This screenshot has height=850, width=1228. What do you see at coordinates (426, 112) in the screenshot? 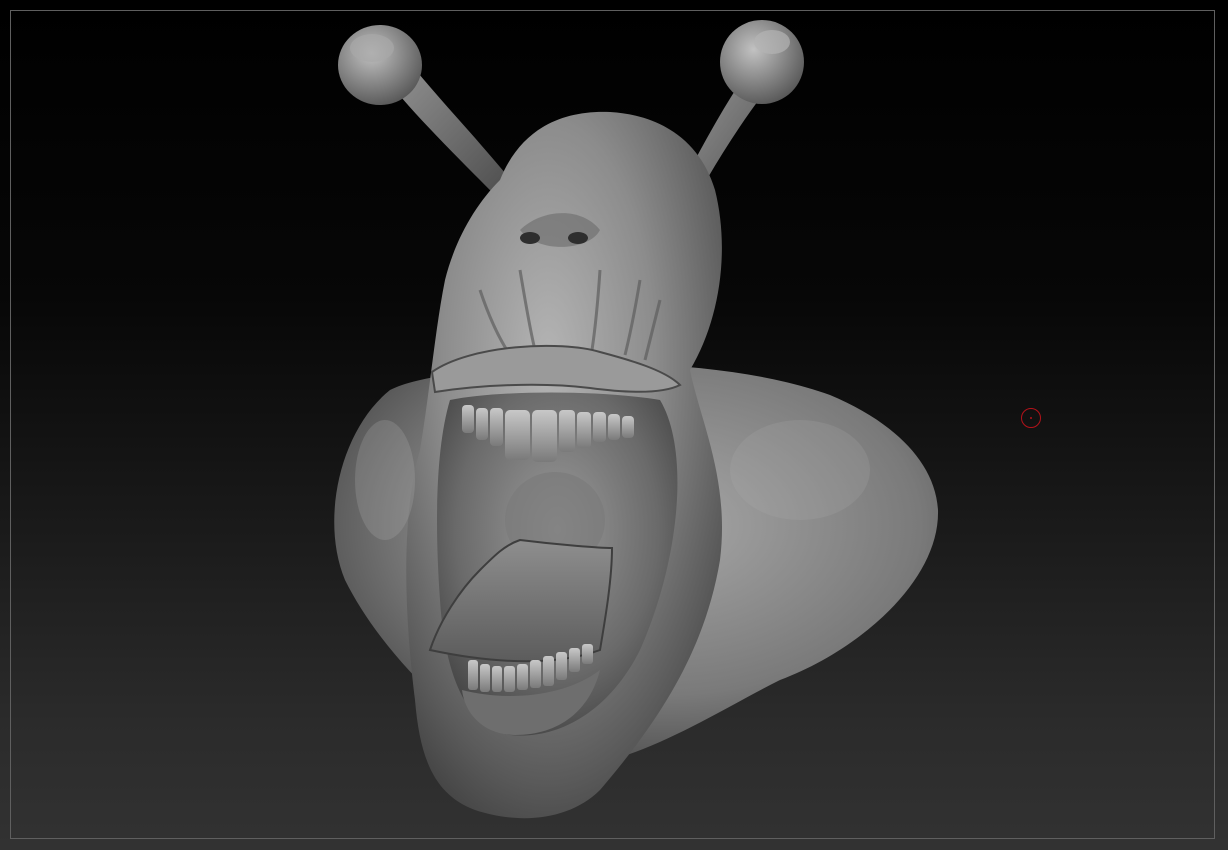
I see `left-eye-stalk` at bounding box center [426, 112].